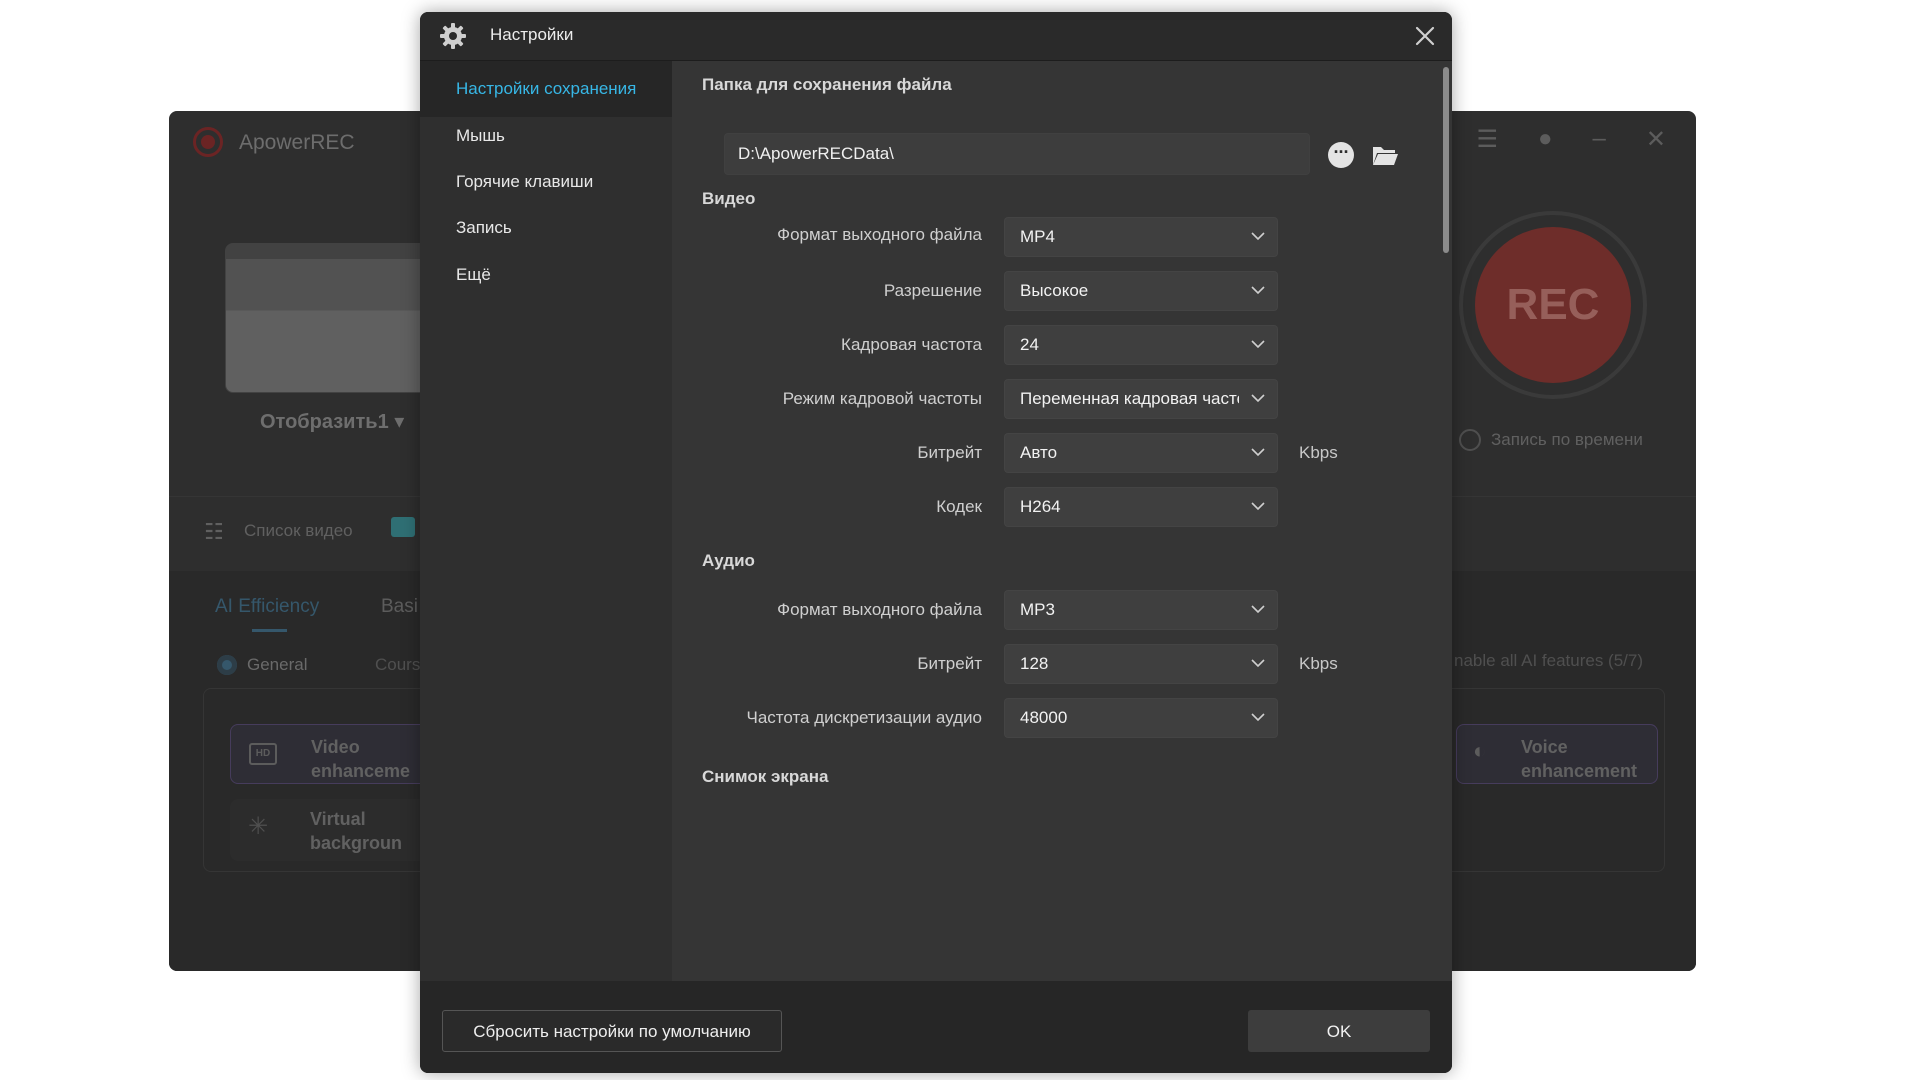  Describe the element at coordinates (453, 36) in the screenshot. I see `gear-icon` at that location.